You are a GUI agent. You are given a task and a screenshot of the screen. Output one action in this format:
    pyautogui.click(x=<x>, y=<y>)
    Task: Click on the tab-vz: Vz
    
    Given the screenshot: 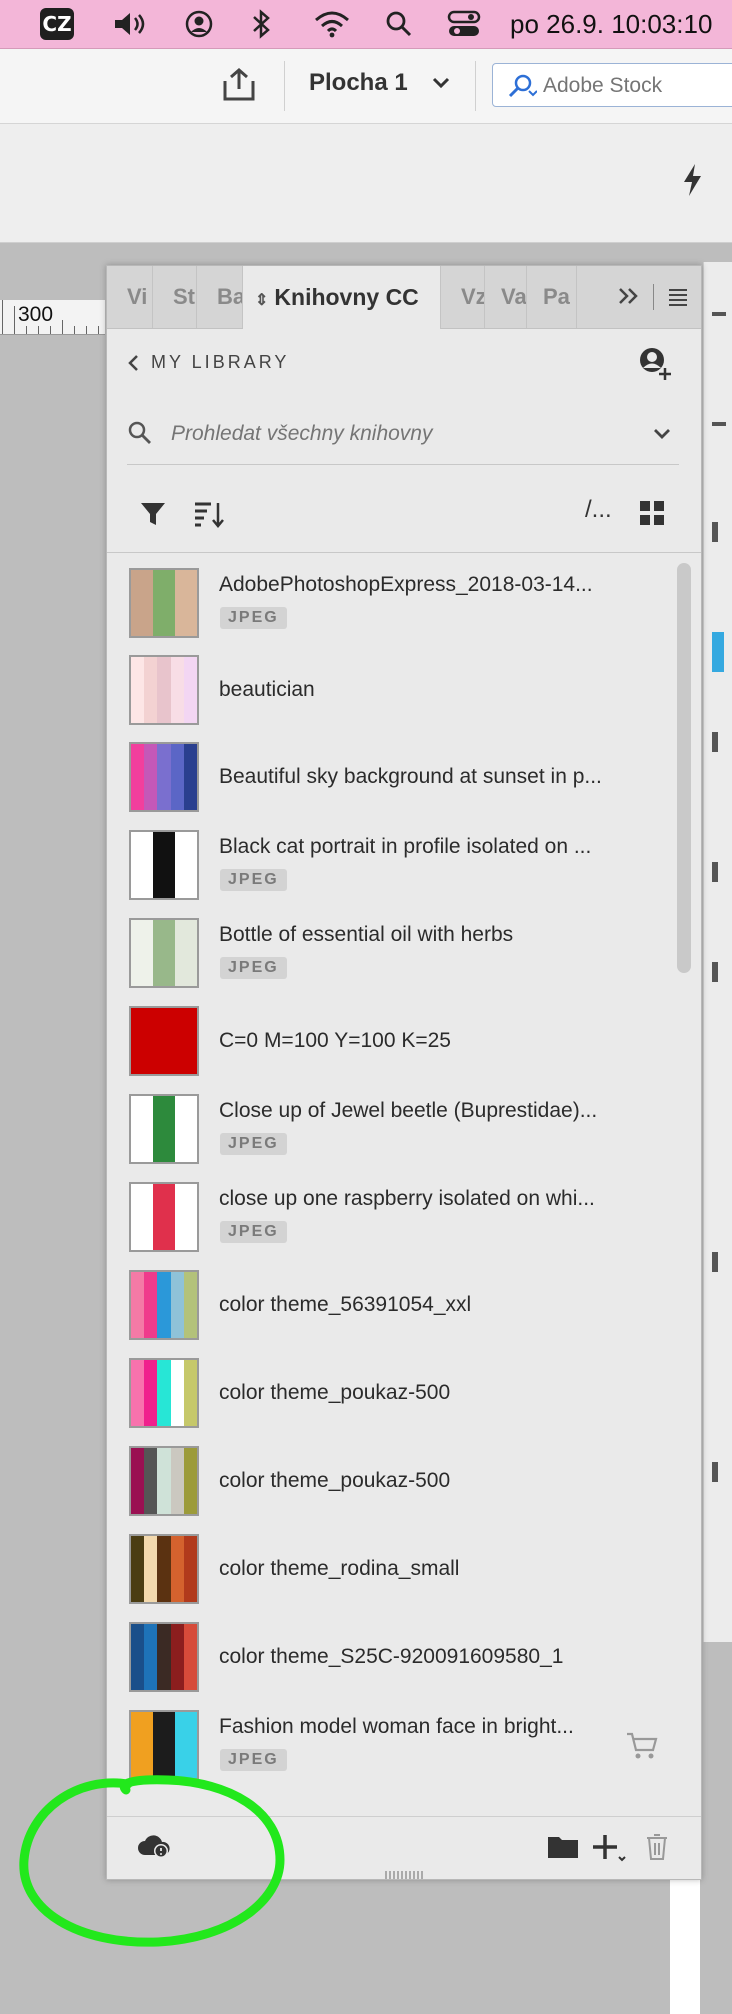 What is the action you would take?
    pyautogui.click(x=463, y=297)
    